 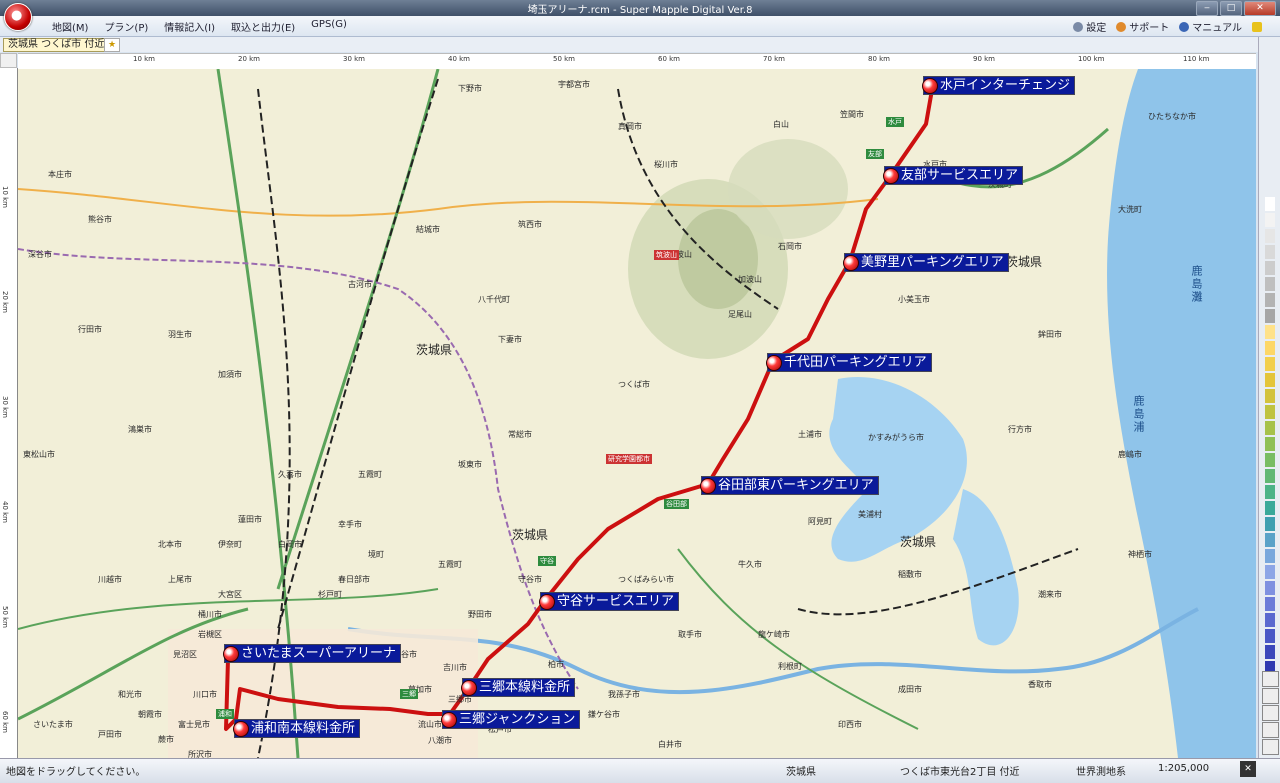 I want to click on place-label: 白井市, so click(x=670, y=744).